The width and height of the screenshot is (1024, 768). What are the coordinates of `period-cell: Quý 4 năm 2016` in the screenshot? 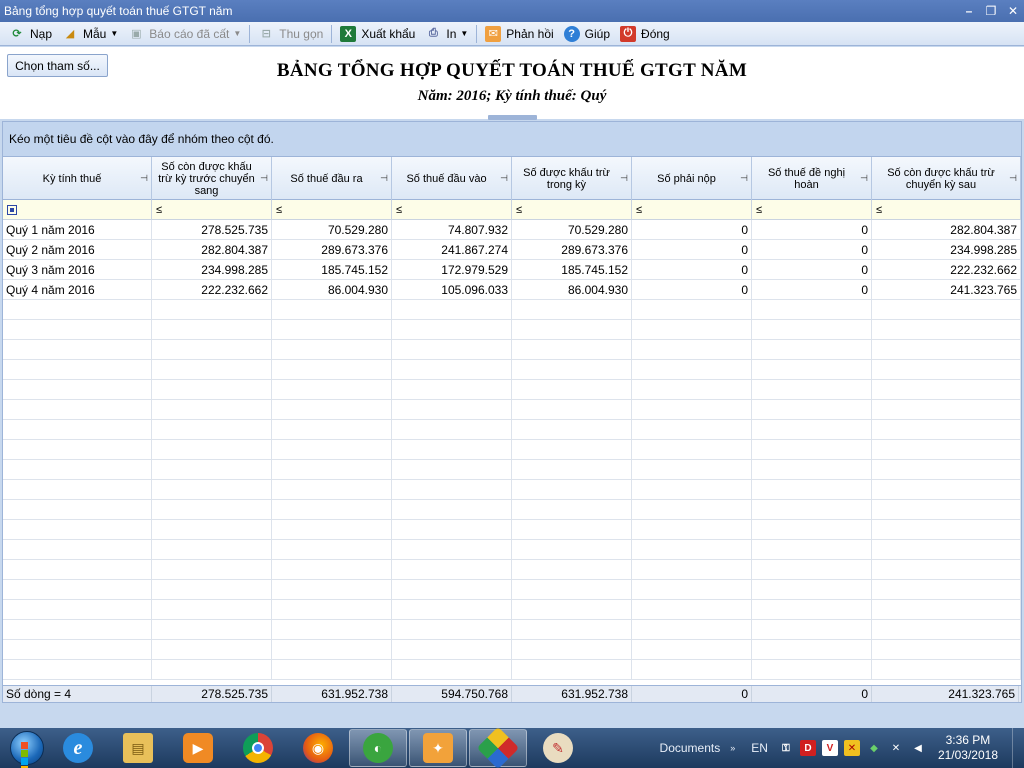 It's located at (77, 290).